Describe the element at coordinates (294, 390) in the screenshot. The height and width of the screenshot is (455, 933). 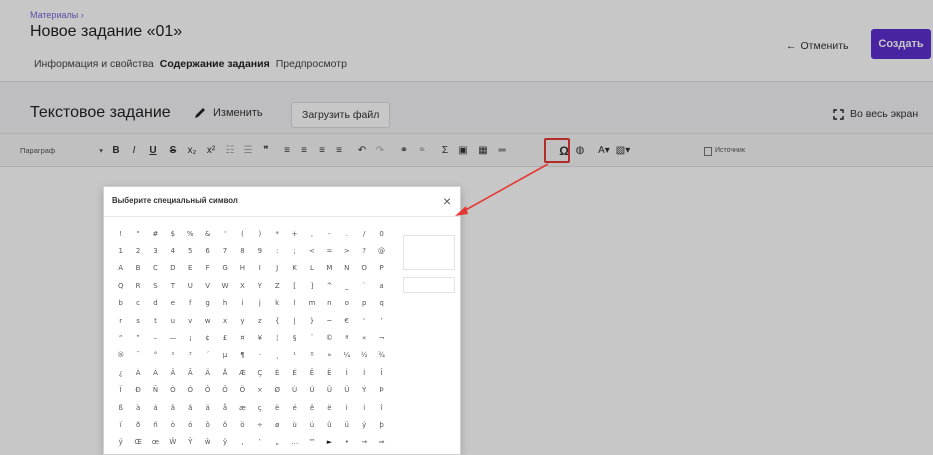
I see `char-cell: Ù` at that location.